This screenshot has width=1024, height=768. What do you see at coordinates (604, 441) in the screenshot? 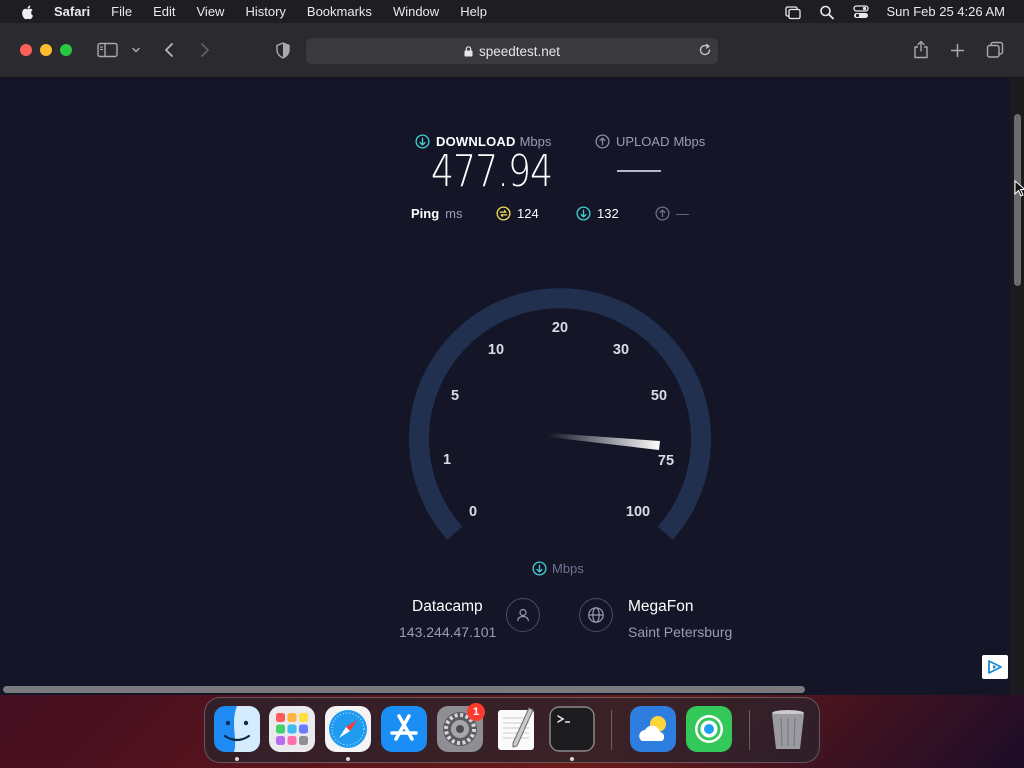
I see `gauge-needle-body` at bounding box center [604, 441].